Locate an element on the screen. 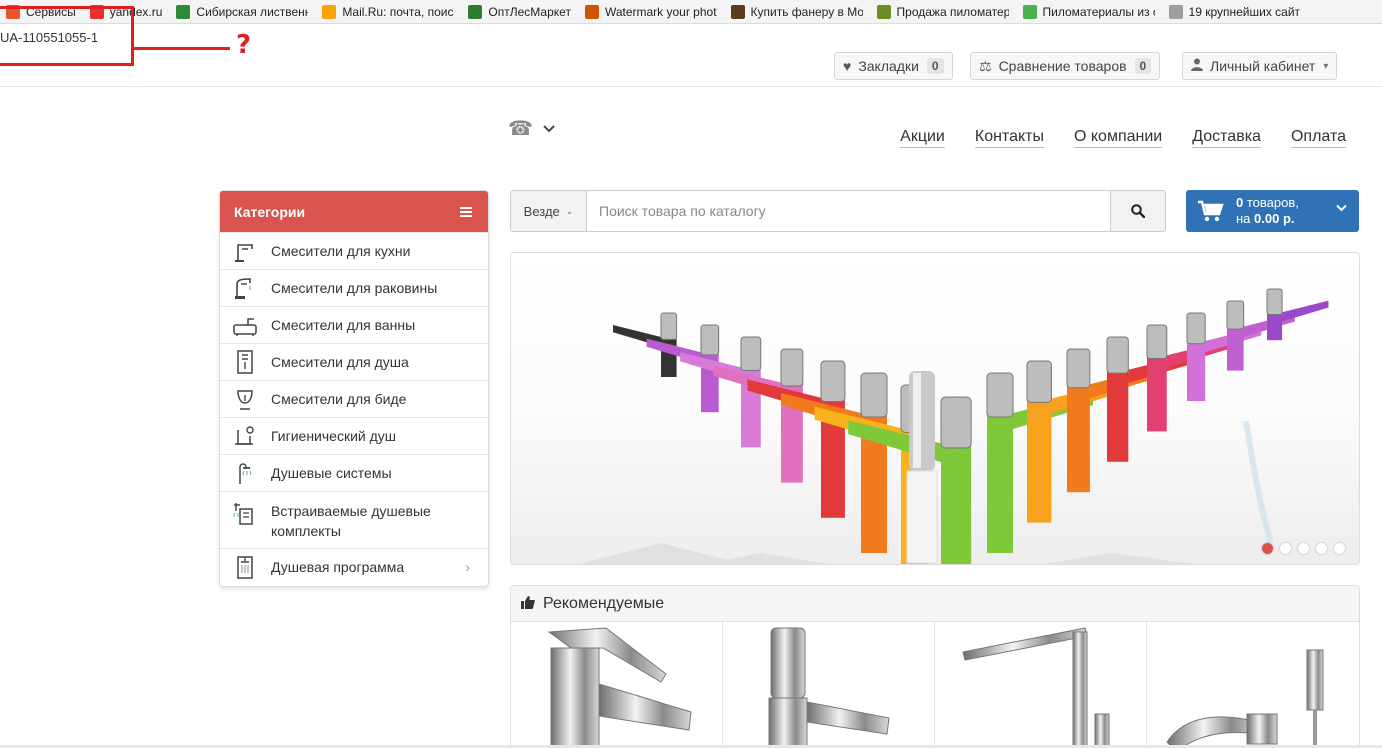  nav-link-promotions: Акции is located at coordinates (922, 138).